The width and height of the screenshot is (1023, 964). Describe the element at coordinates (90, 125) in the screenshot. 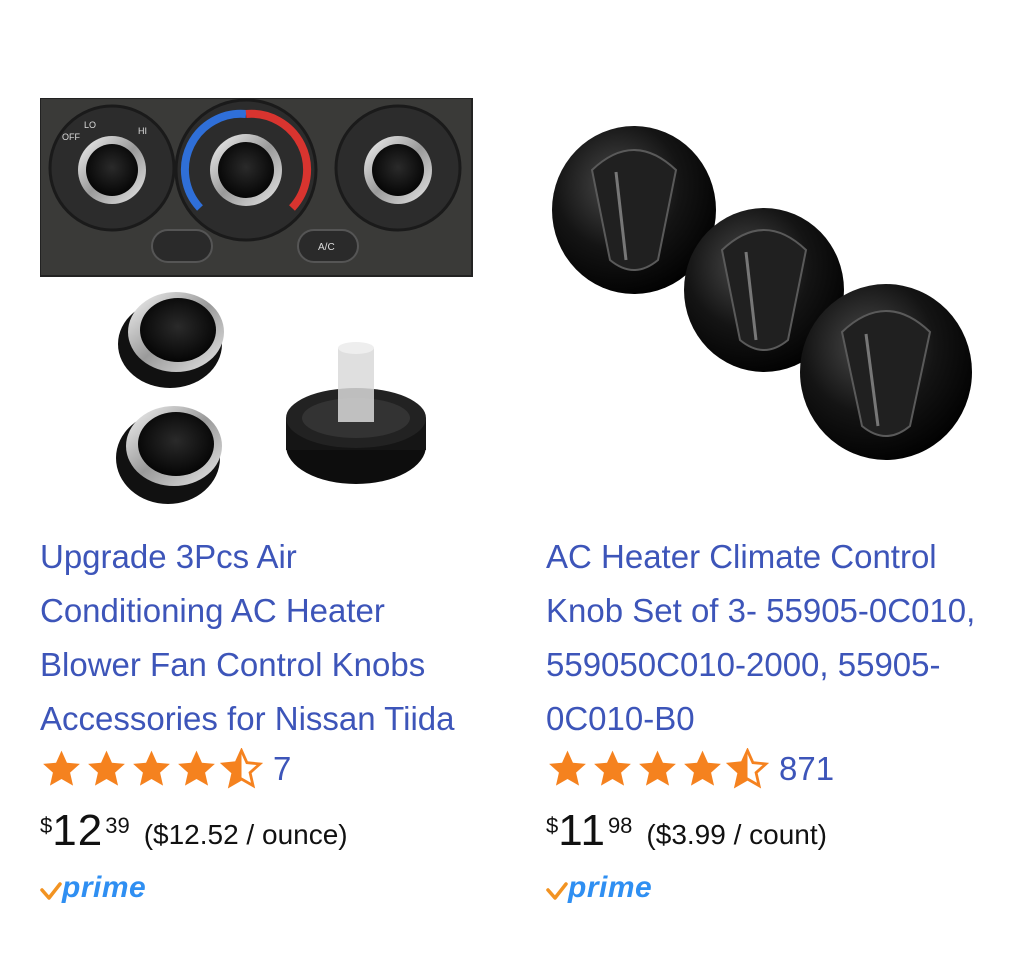

I see `panel-label-lo: LO` at that location.